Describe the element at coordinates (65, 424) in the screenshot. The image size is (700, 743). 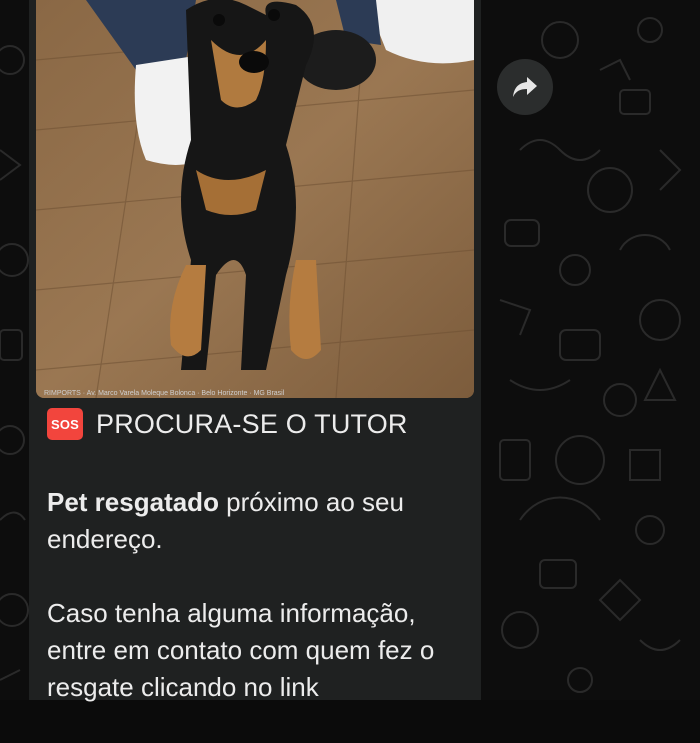
I see `sos-emoji-badge: SOS` at that location.